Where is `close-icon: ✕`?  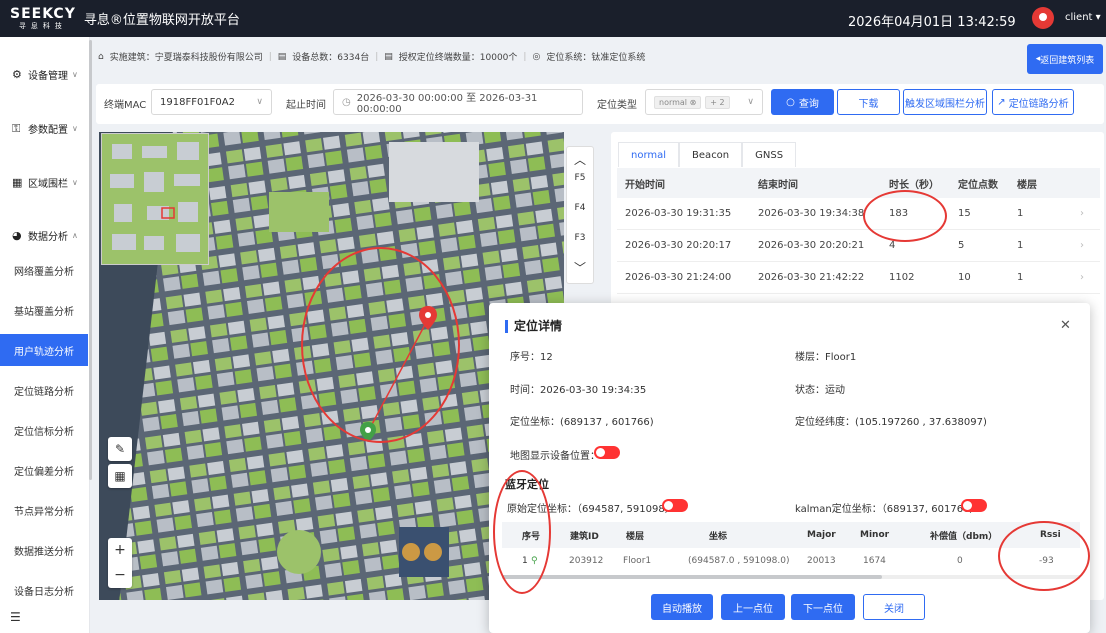
close-icon: ✕ is located at coordinates (1065, 325).